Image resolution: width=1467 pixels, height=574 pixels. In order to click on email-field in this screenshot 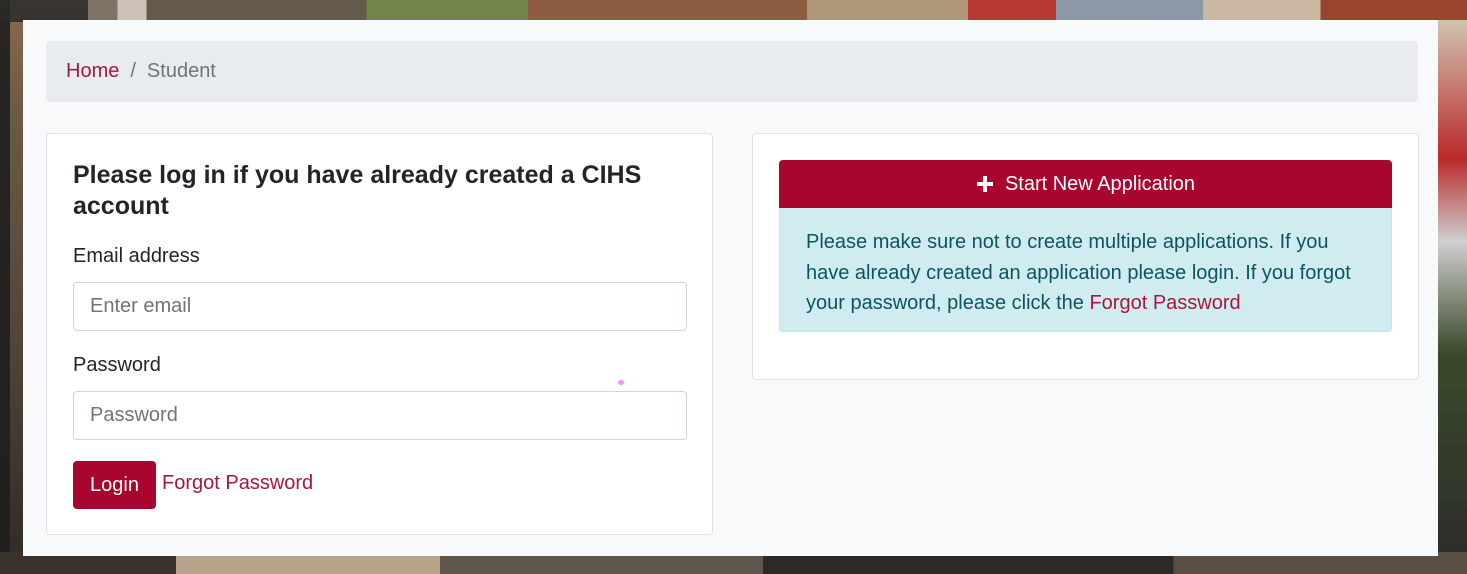, I will do `click(380, 306)`.